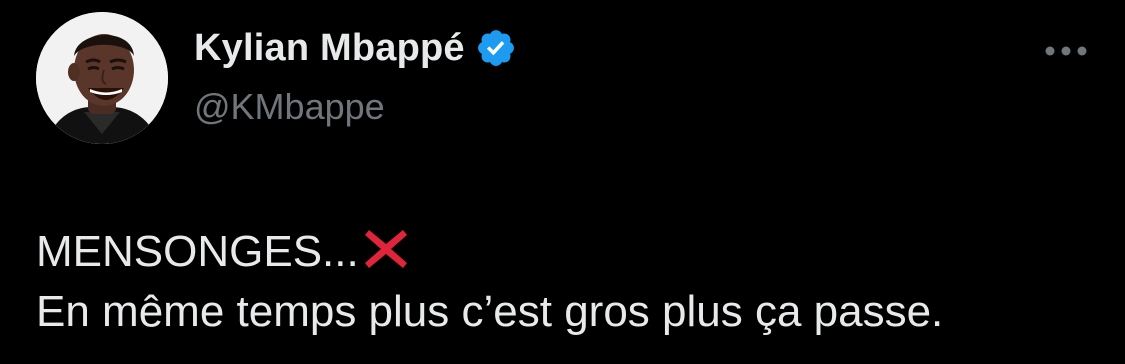  Describe the element at coordinates (329, 48) in the screenshot. I see `display-name: Kylian Mbappé` at that location.